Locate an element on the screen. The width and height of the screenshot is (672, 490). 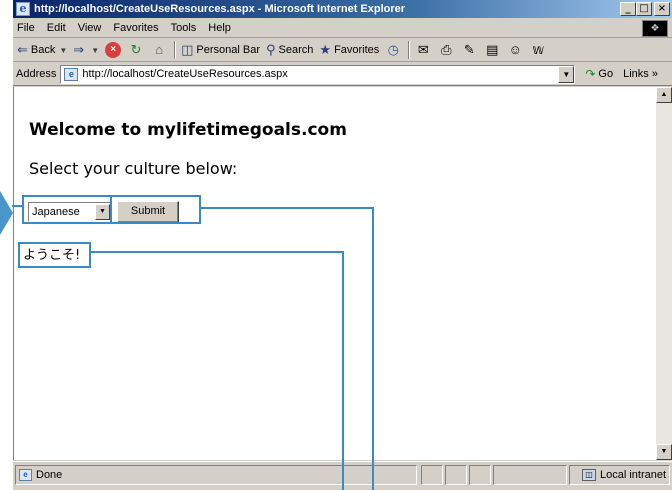
callout-box-select is located at coordinates (67, 209).